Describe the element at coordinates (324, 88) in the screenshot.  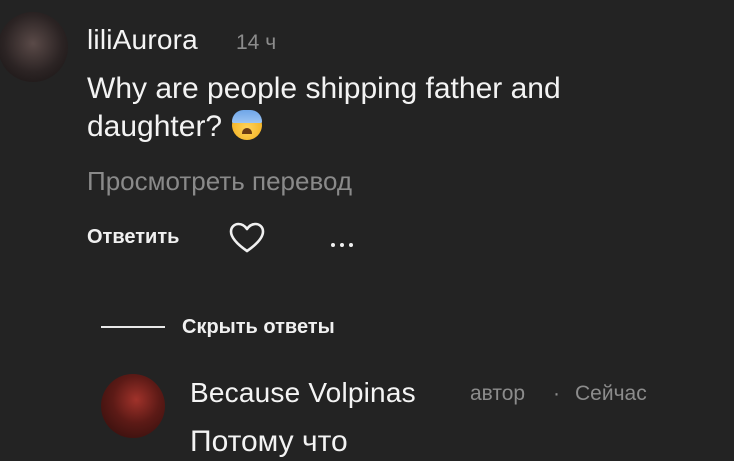
I see `comment-text-line: Why are people shipping father and` at that location.